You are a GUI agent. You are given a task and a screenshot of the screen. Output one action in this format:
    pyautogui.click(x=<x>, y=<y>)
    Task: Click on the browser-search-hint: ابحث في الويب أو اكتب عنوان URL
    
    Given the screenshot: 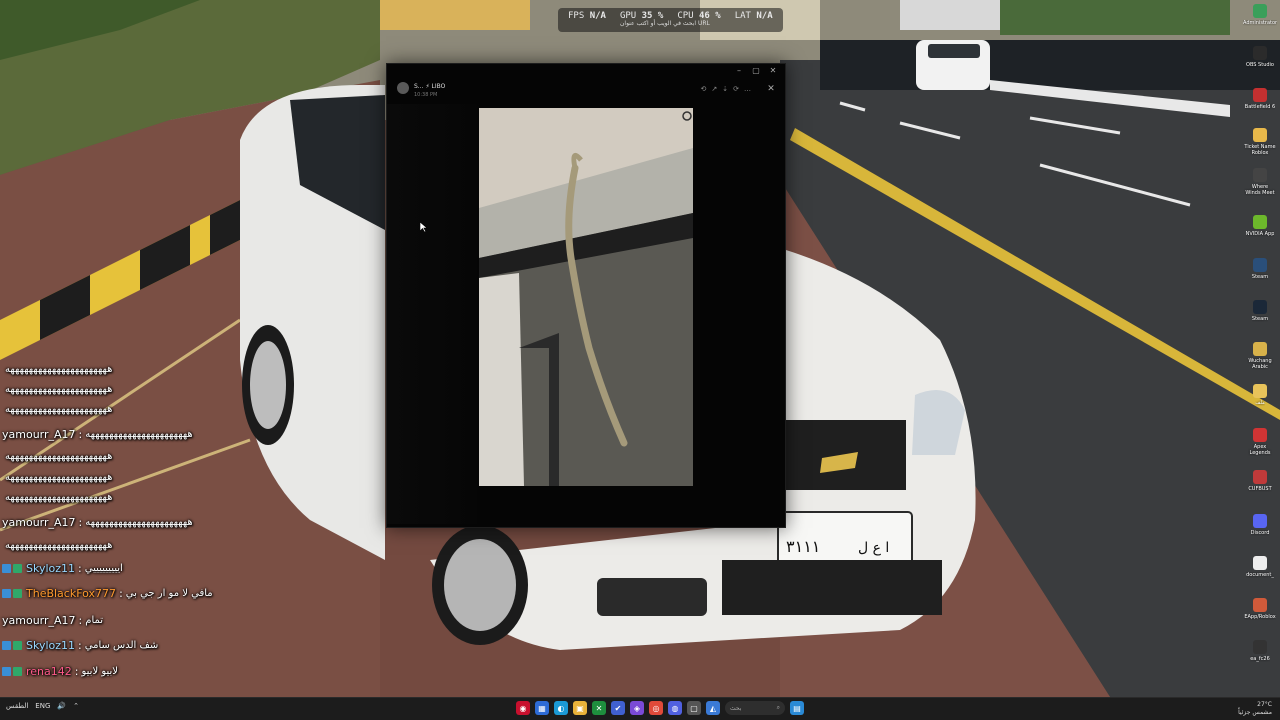 What is the action you would take?
    pyautogui.click(x=665, y=23)
    